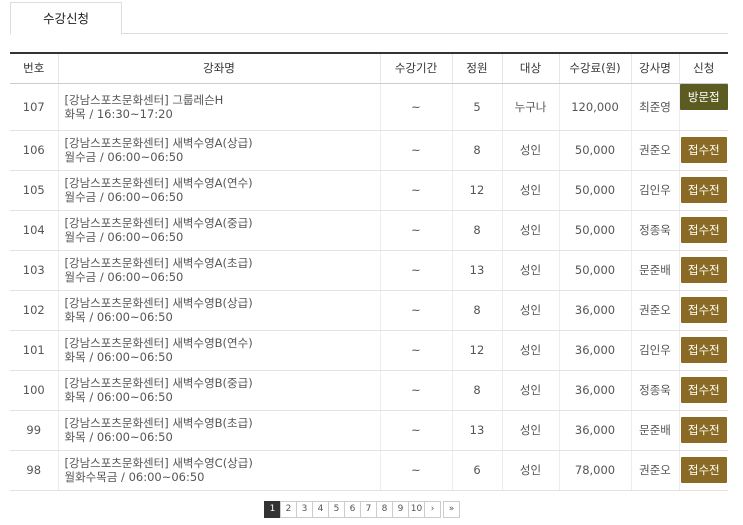 The image size is (743, 525). What do you see at coordinates (222, 183) in the screenshot?
I see `course-name-link: [강남스포츠문화센터] 새벽수영A(연수)` at bounding box center [222, 183].